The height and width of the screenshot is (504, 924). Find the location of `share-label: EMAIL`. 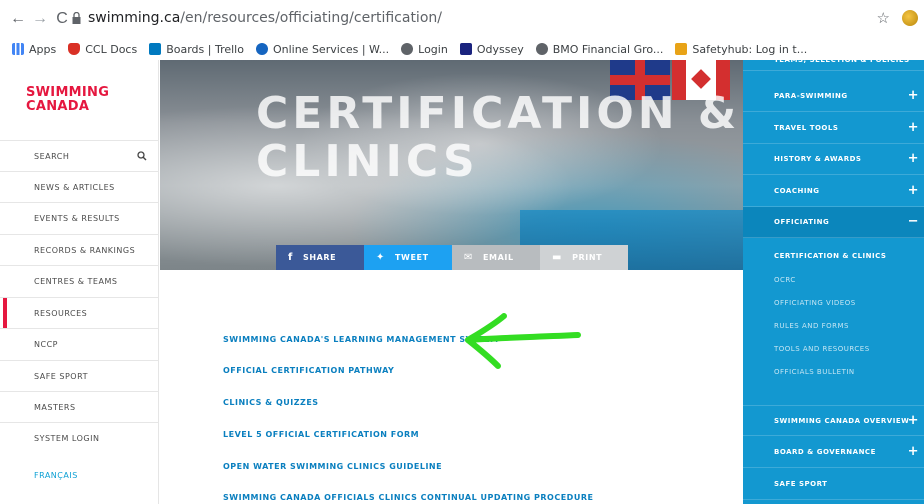

share-label: EMAIL is located at coordinates (498, 257).